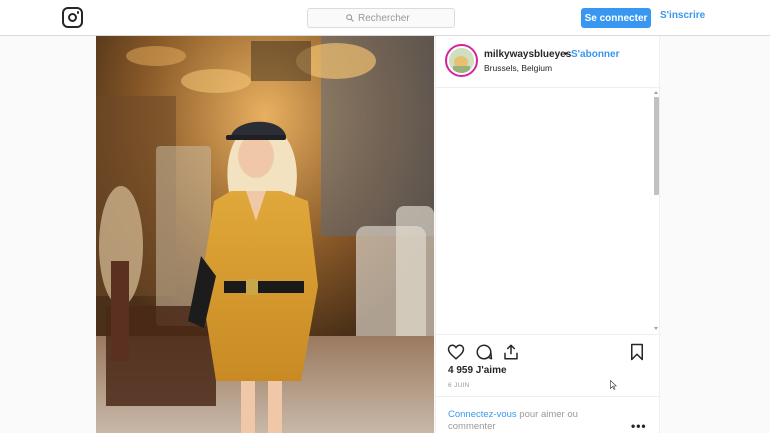 The image size is (770, 433). I want to click on post-location: Brussels, Belgium, so click(518, 68).